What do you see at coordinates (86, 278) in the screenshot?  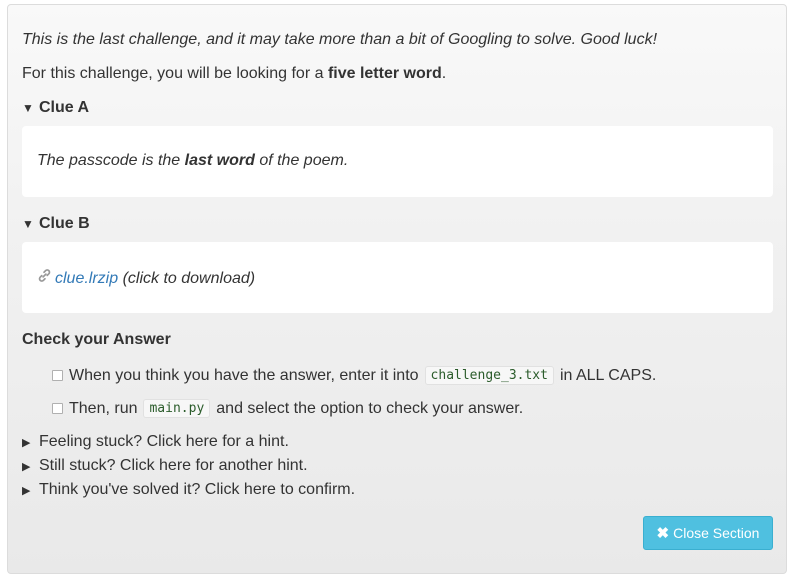 I see `clue-download-link: clue.lrzip` at bounding box center [86, 278].